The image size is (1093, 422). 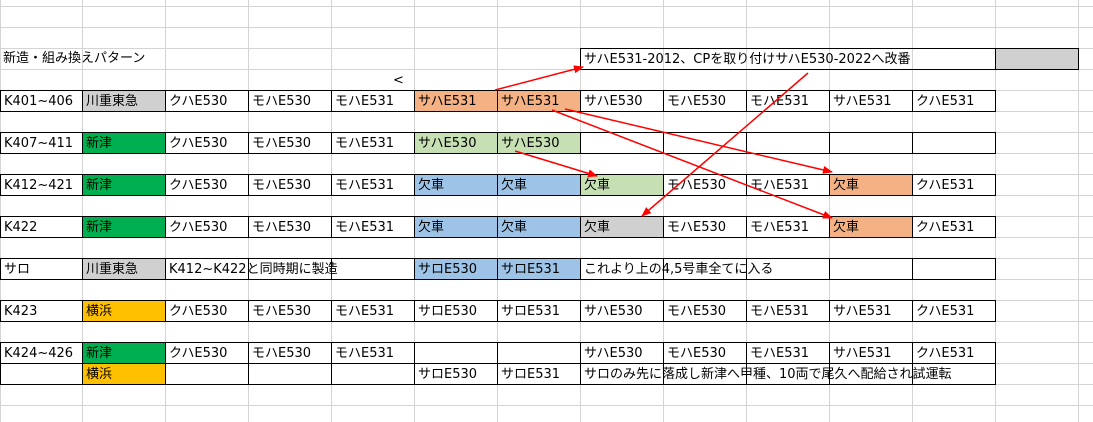 I want to click on cell-r6-c8: サハE530, so click(x=622, y=311).